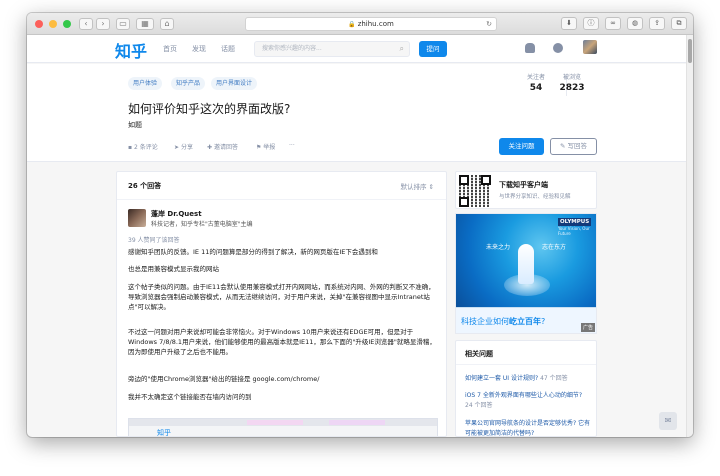 The height and width of the screenshot is (476, 720). I want to click on ad-footer-text: 科技企业如何屹立百年?, so click(503, 321).